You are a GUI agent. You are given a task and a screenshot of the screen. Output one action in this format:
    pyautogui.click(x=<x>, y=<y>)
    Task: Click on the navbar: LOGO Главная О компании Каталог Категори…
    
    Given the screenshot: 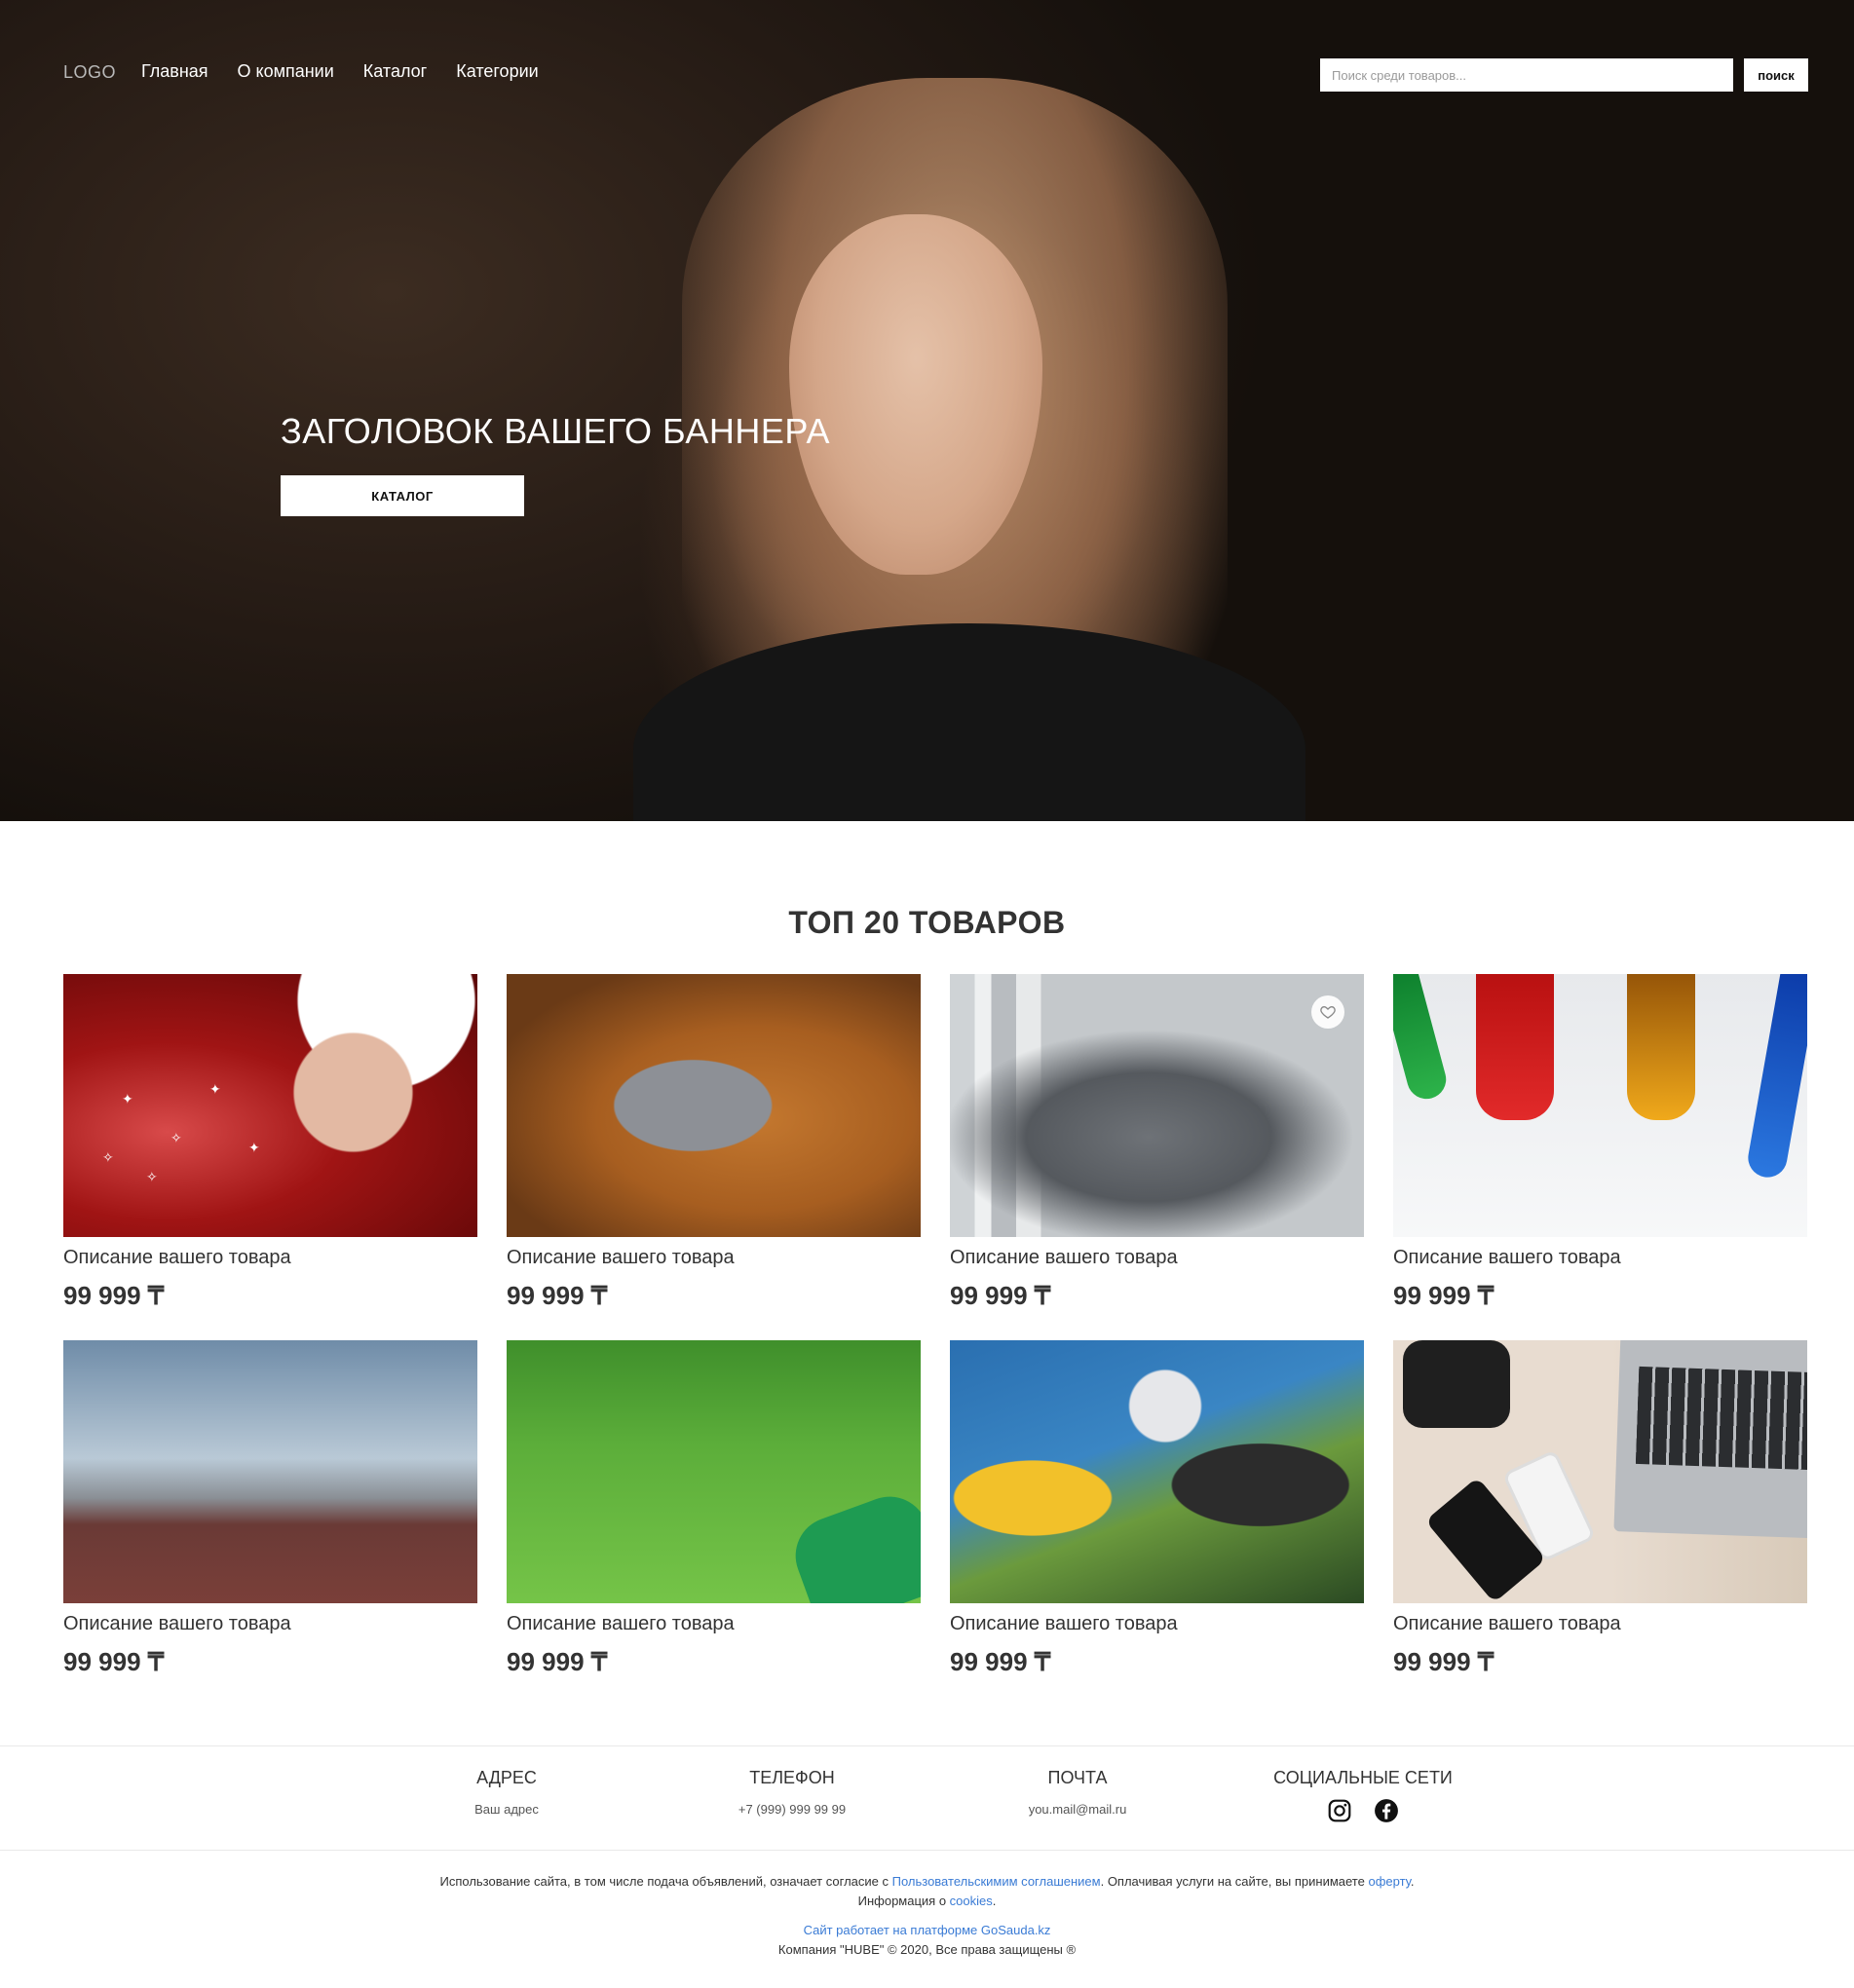 What is the action you would take?
    pyautogui.click(x=927, y=73)
    